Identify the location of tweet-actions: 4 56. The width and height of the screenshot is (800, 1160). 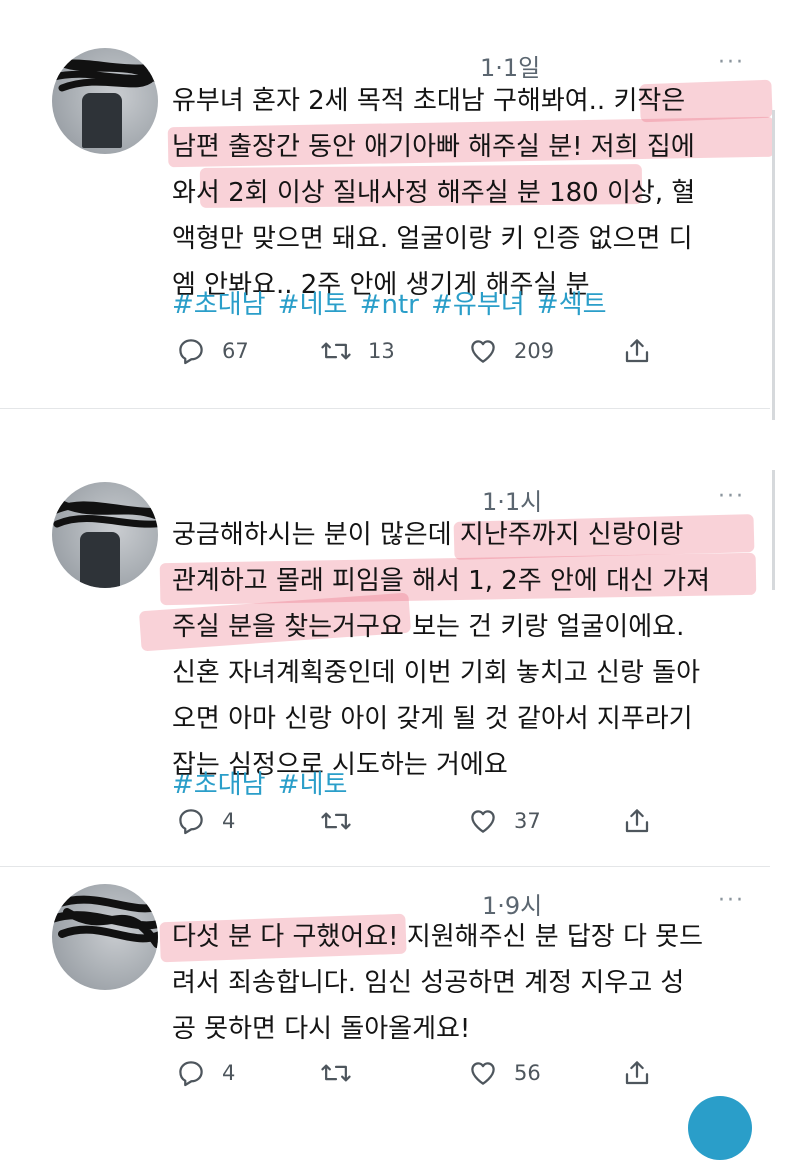
(432, 1078).